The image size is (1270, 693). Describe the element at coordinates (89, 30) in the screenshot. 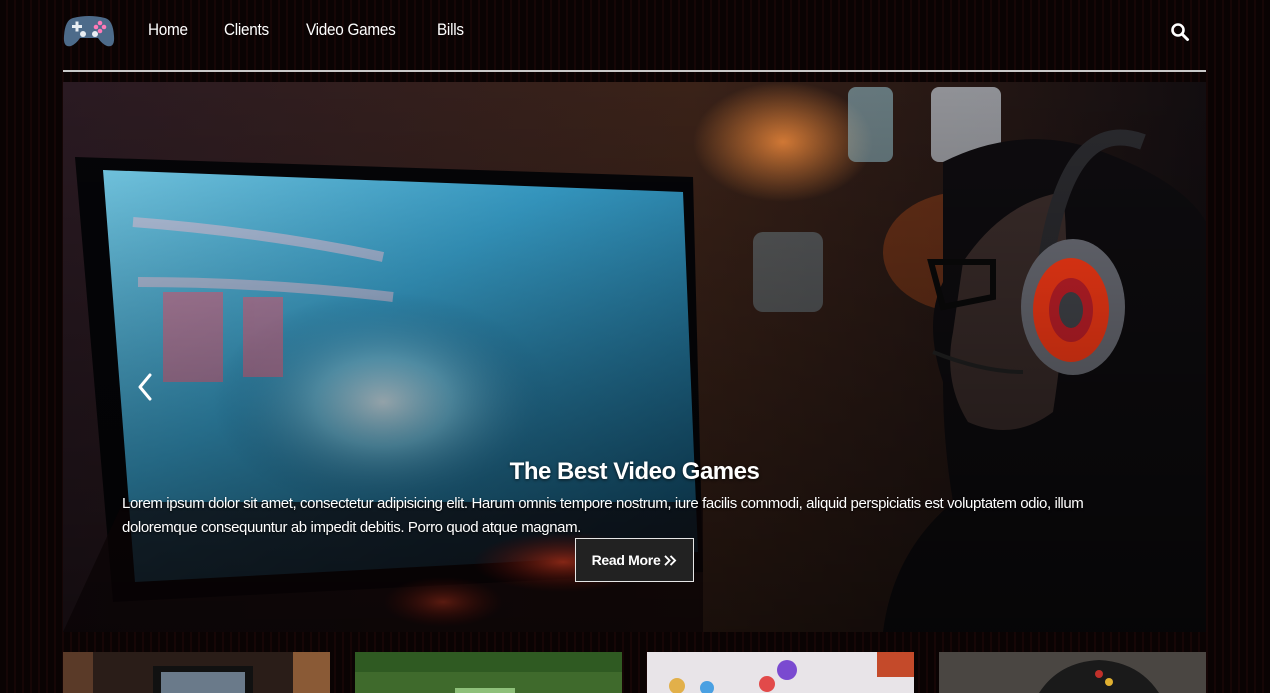

I see `gamepad-icon` at that location.